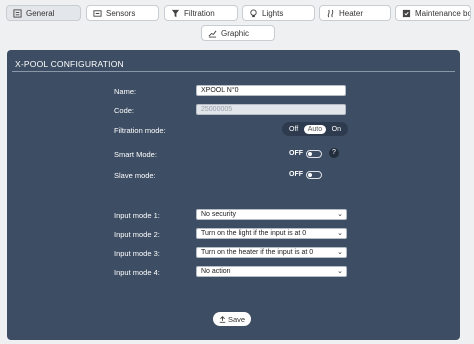 The image size is (474, 344). I want to click on tab-maintenance-book-label: Maintenance book, so click(442, 13).